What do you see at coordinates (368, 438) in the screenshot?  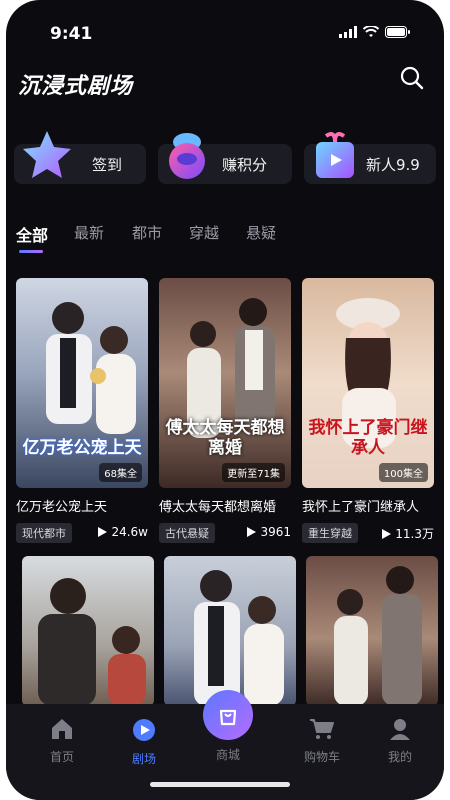 I see `poster-title: 我怀上了豪门继承人` at bounding box center [368, 438].